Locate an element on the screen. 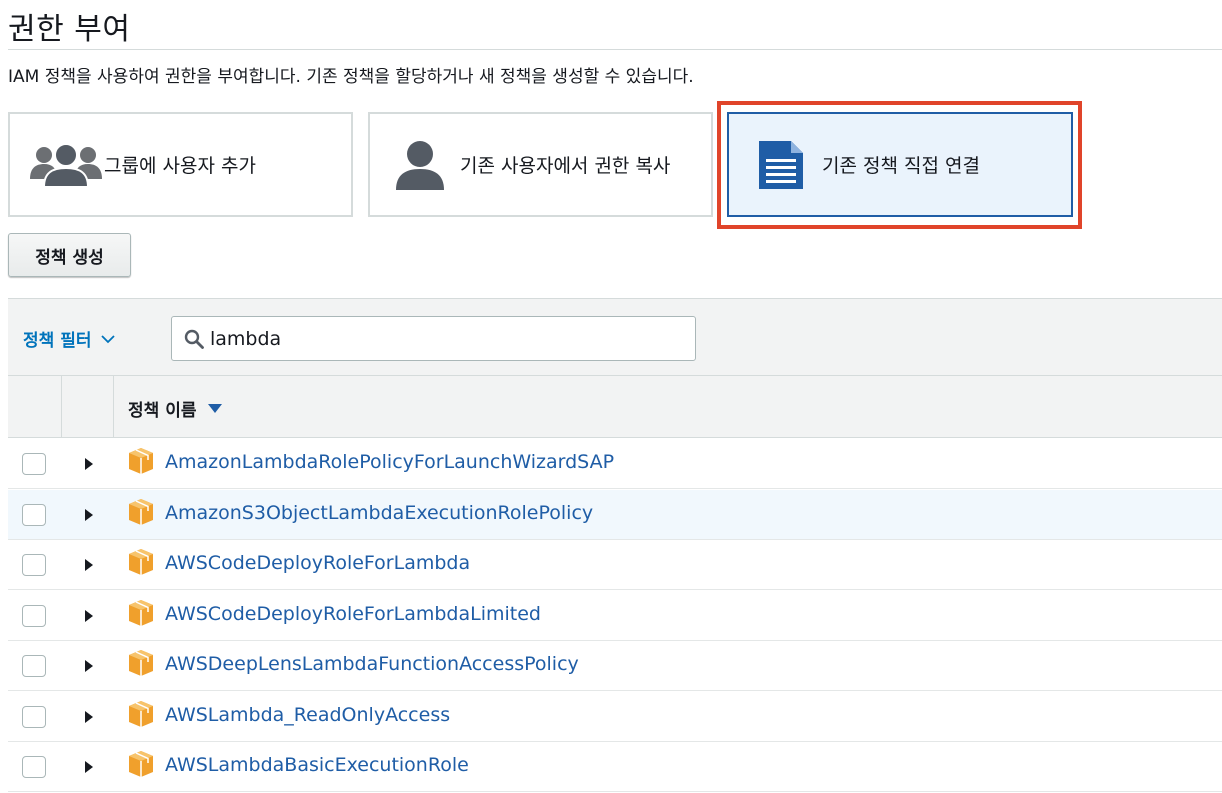  title-divider is located at coordinates (615, 49).